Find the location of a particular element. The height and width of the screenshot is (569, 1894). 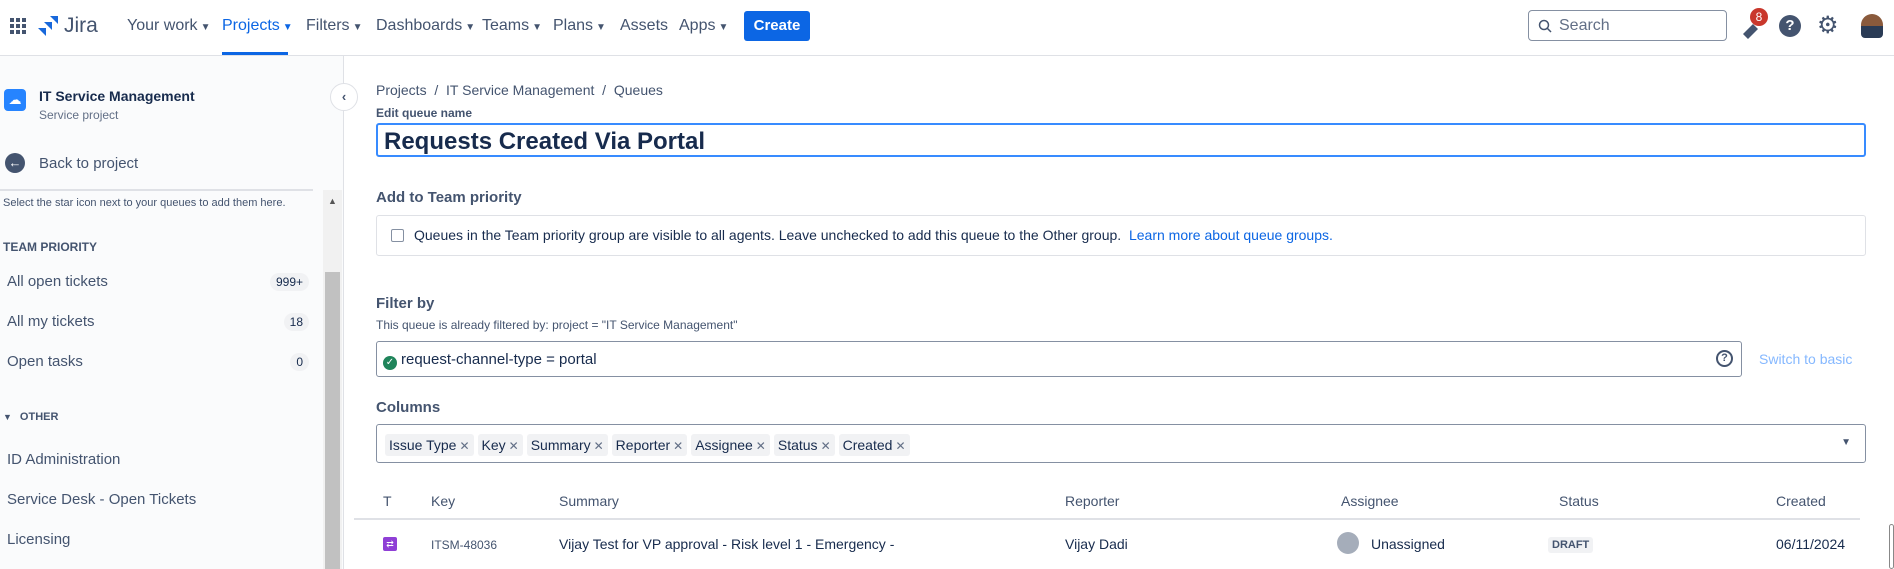

search-icon is located at coordinates (1545, 26).